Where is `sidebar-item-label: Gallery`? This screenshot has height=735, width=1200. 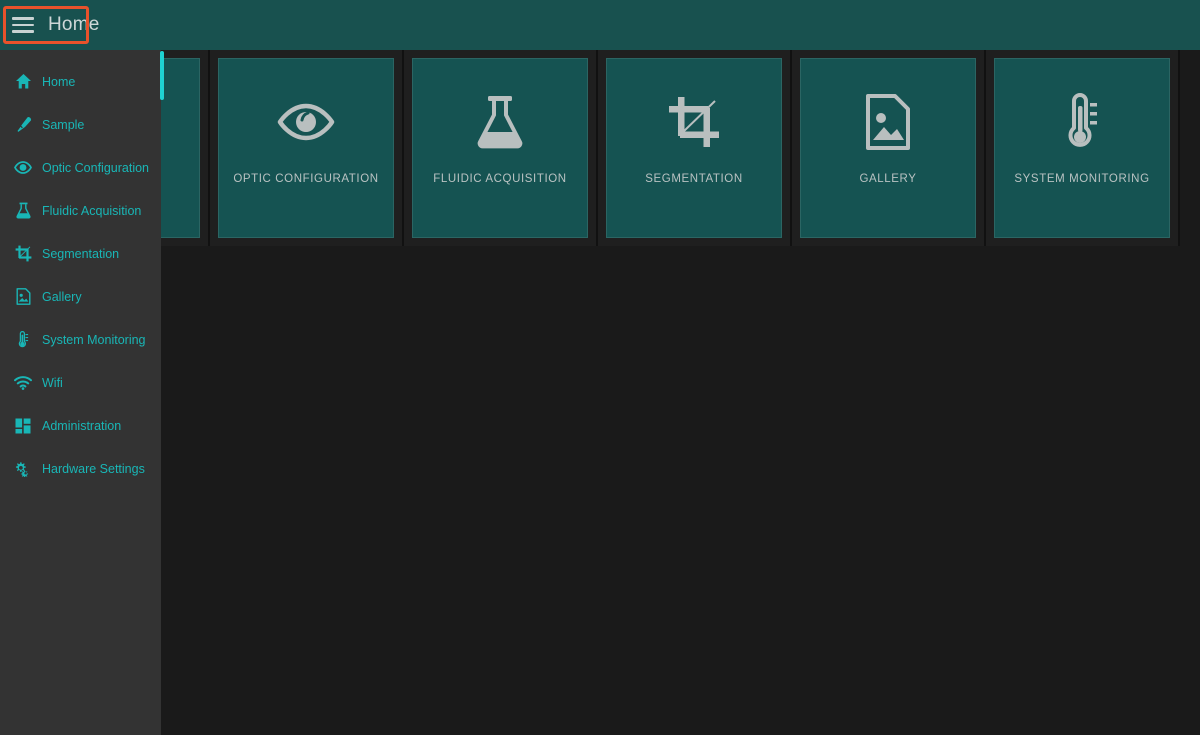 sidebar-item-label: Gallery is located at coordinates (62, 296).